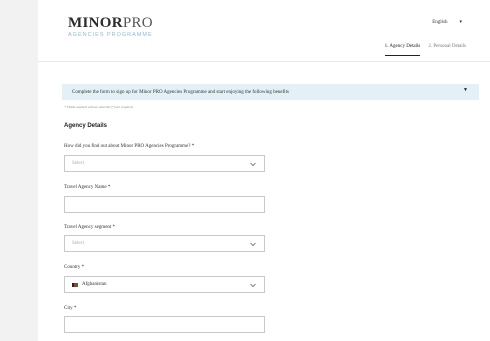 The image size is (490, 341). What do you see at coordinates (86, 126) in the screenshot?
I see `section-title: Agency Details` at bounding box center [86, 126].